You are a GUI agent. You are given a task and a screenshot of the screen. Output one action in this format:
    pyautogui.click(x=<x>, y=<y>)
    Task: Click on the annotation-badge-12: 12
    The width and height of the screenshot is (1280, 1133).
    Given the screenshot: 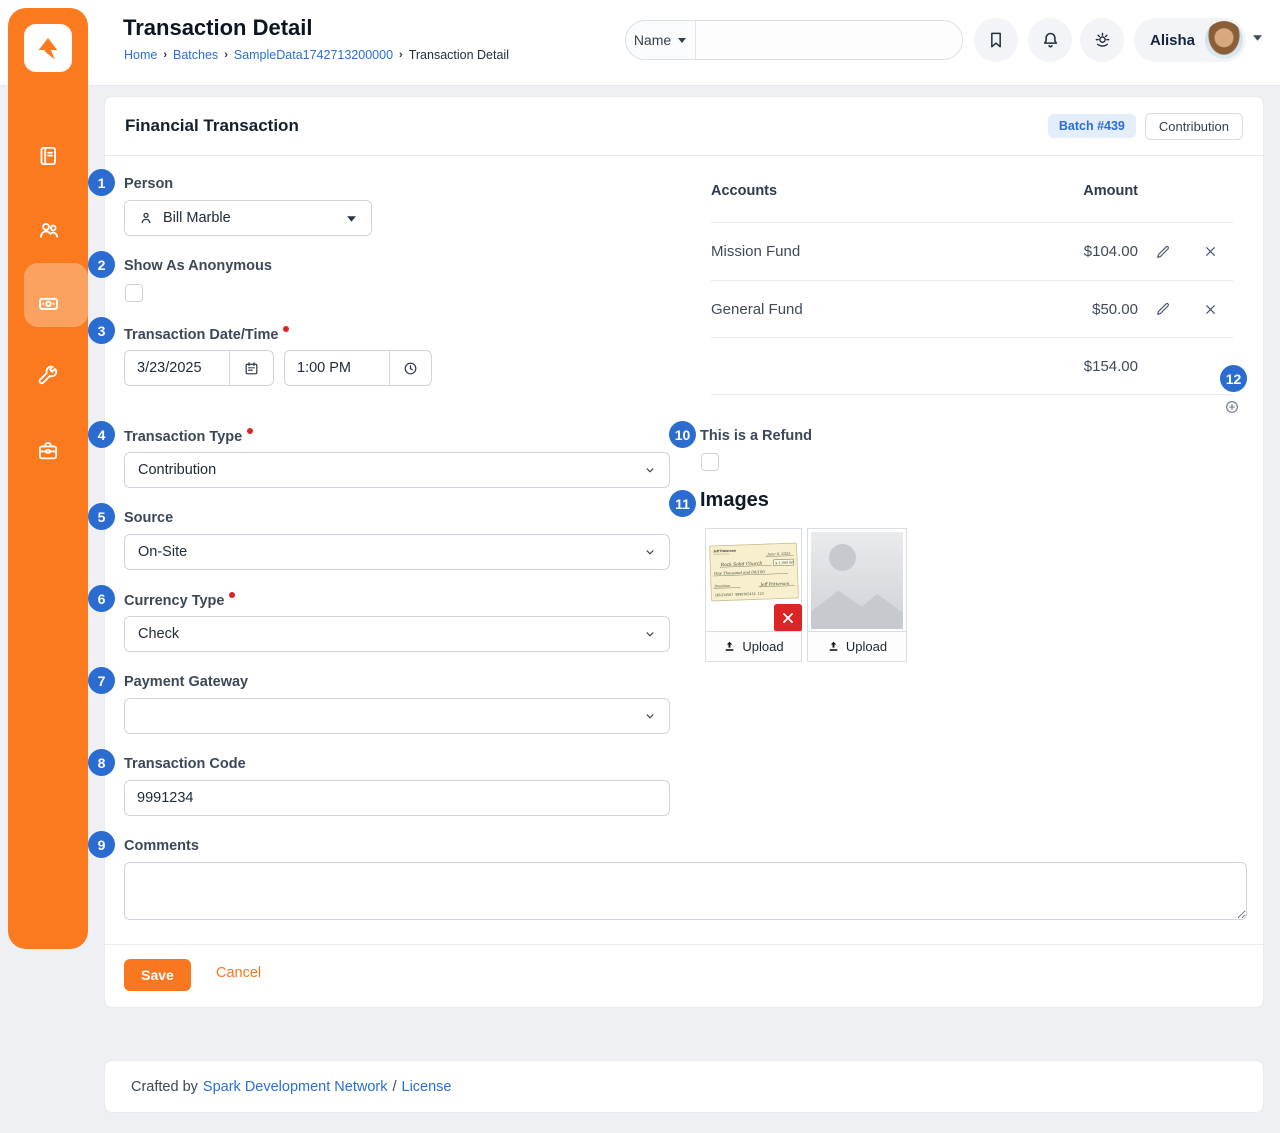 What is the action you would take?
    pyautogui.click(x=1233, y=378)
    